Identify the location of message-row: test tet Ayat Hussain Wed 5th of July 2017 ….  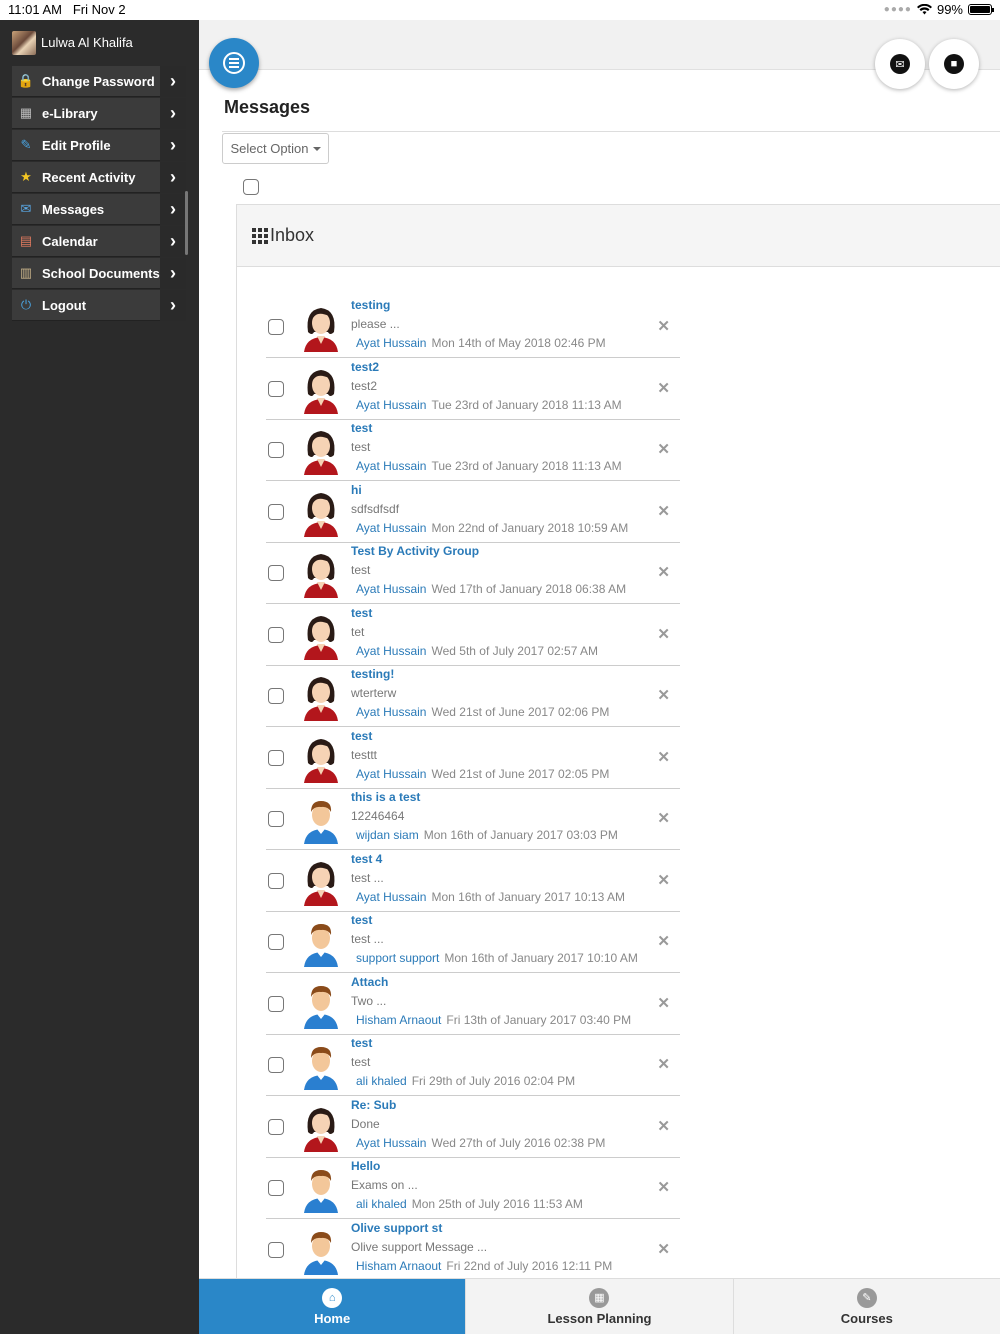
(473, 635).